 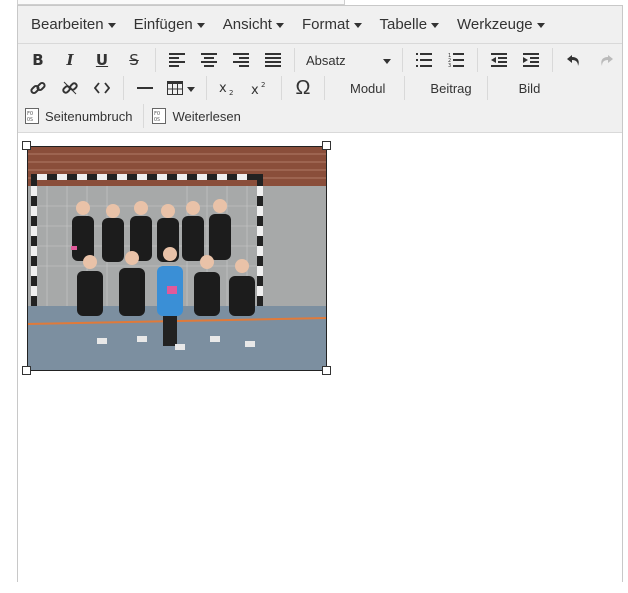 I want to click on unlink-button, so click(x=70, y=88).